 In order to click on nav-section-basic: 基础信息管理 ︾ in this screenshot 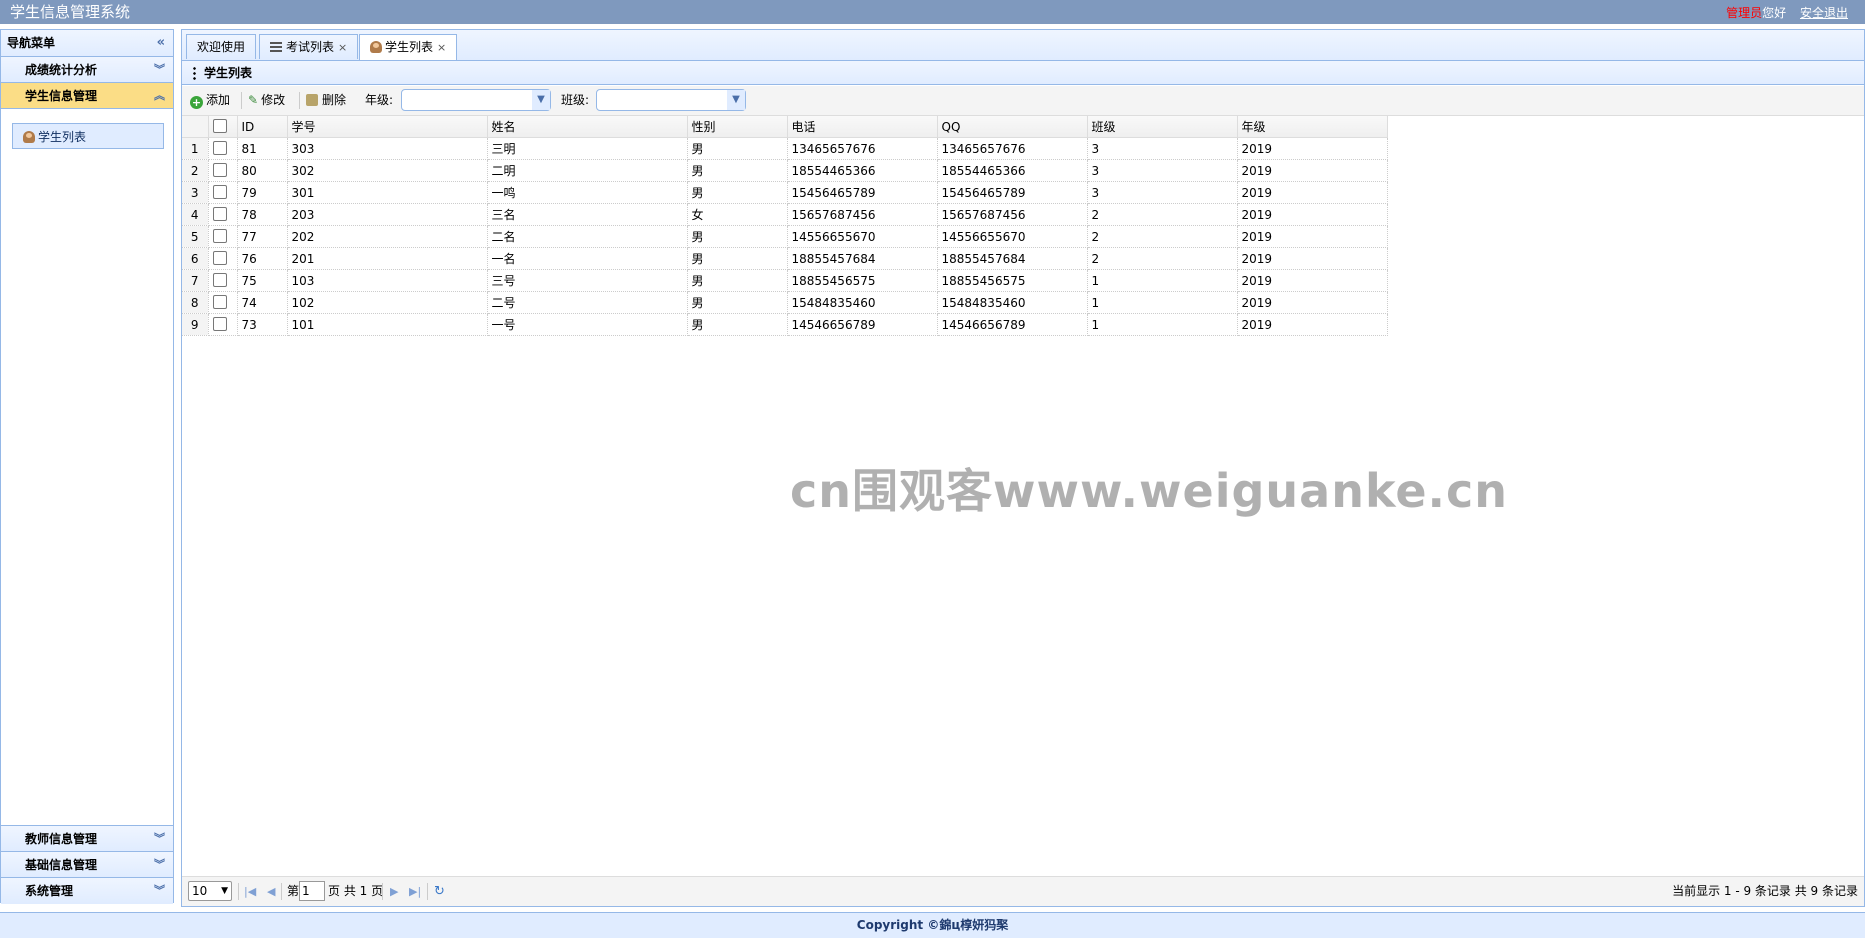, I will do `click(87, 865)`.